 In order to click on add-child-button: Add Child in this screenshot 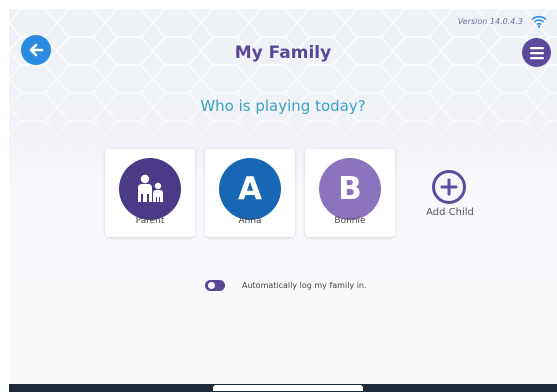, I will do `click(450, 197)`.